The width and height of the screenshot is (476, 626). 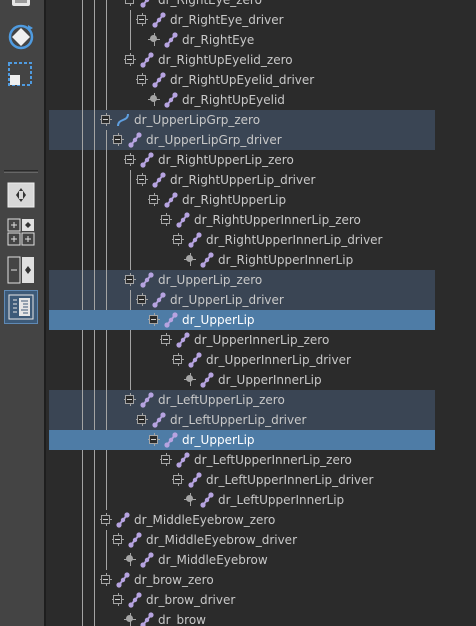 I want to click on outliner-row: dr_RightEye_zero, so click(x=261, y=5).